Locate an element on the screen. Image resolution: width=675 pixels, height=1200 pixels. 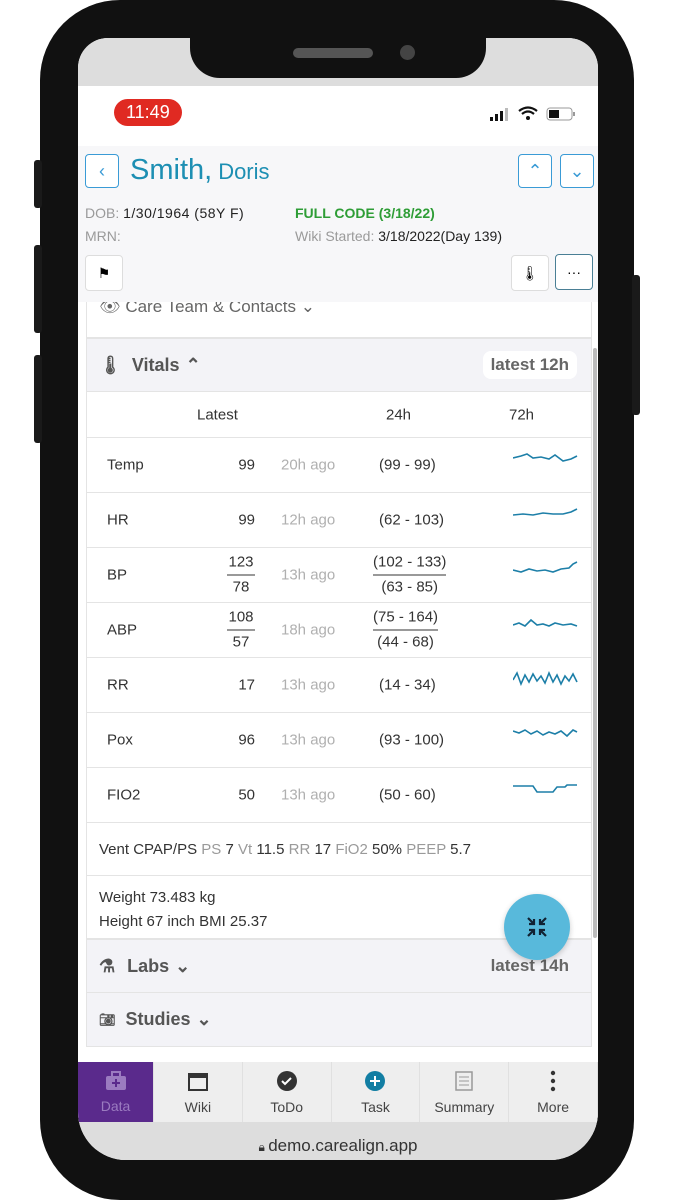
status-time: 11:49 is located at coordinates (148, 112).